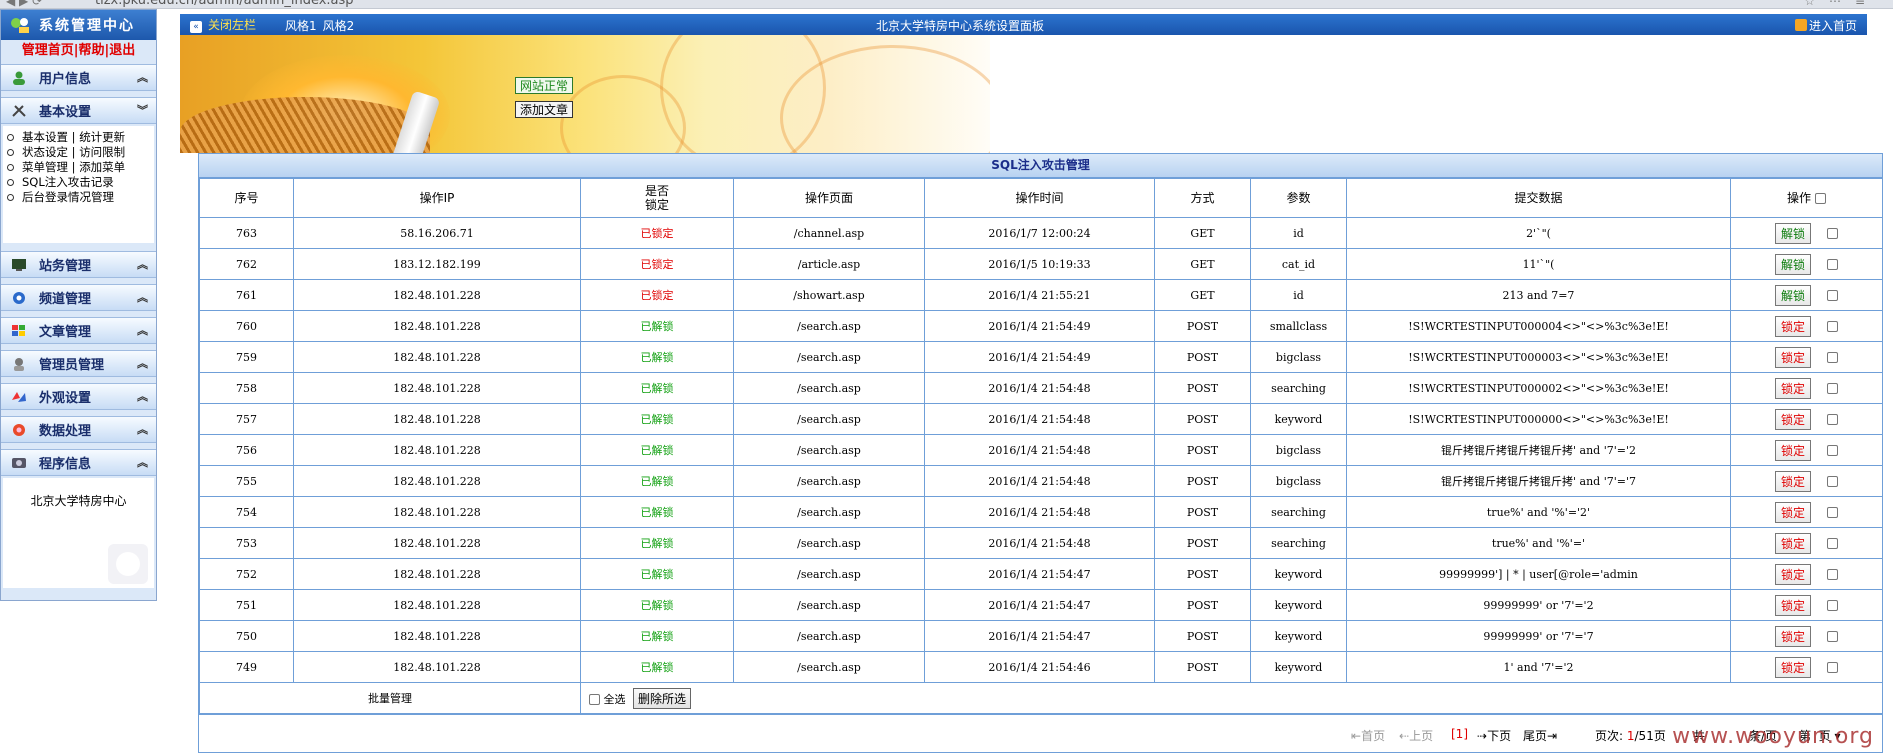  I want to click on next-page-link: ⇢下页, so click(1494, 735).